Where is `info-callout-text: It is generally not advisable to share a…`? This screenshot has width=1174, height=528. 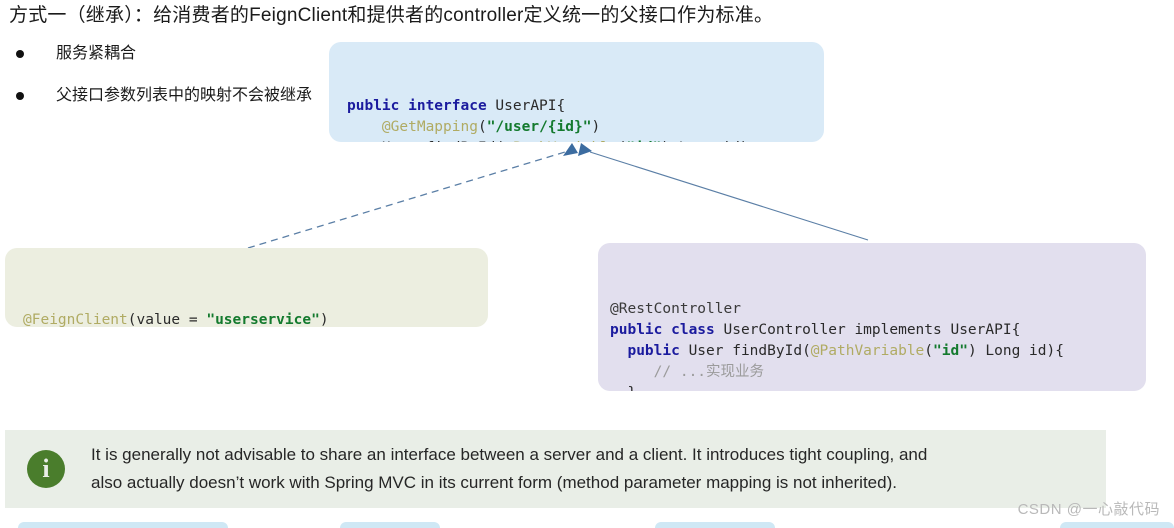 info-callout-text: It is generally not advisable to share a… is located at coordinates (509, 469).